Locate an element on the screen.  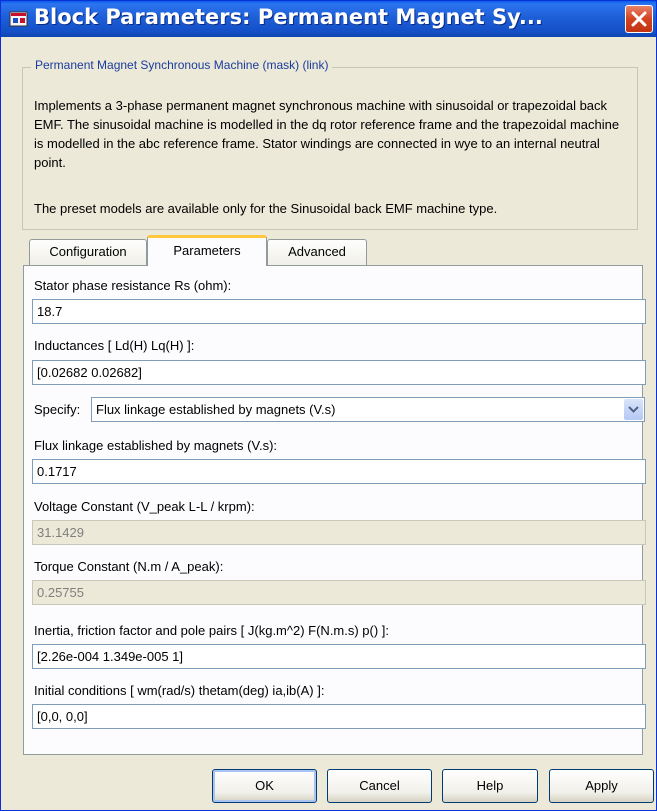
inertia-input: [2.26e-004 1.349e-005 1] is located at coordinates (339, 656).